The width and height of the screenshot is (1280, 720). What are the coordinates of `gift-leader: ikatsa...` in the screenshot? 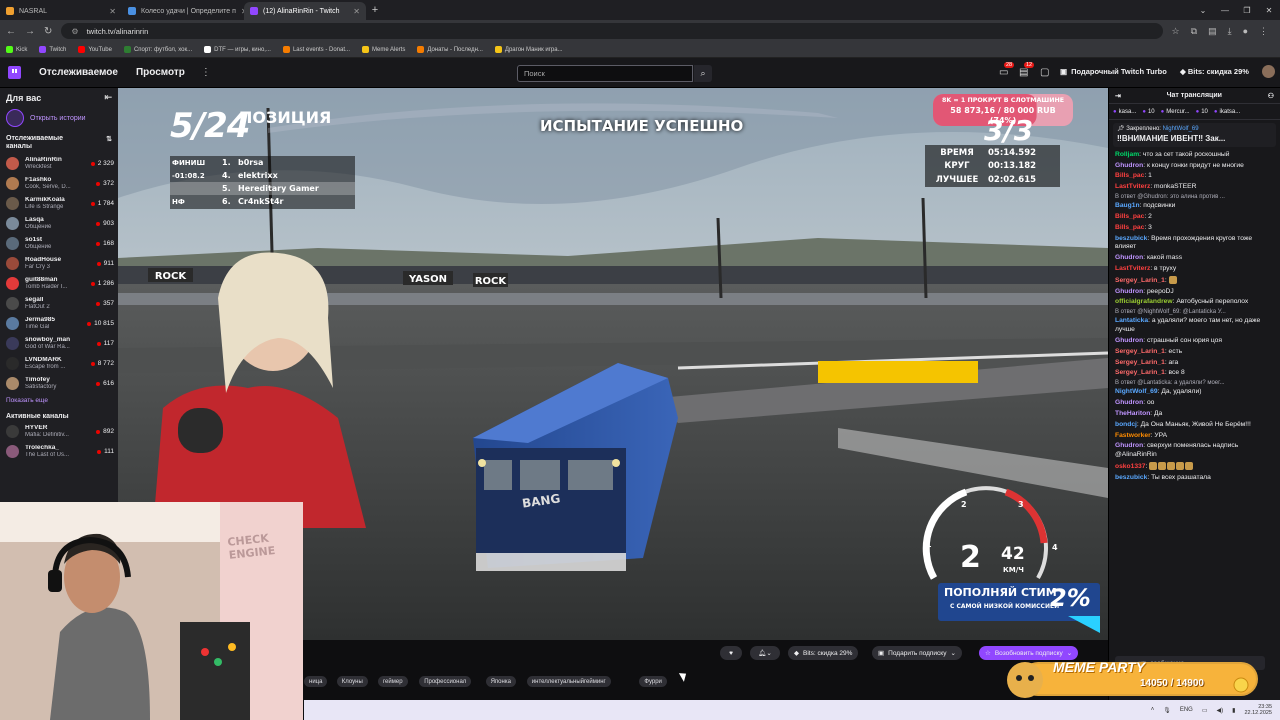 It's located at (1227, 112).